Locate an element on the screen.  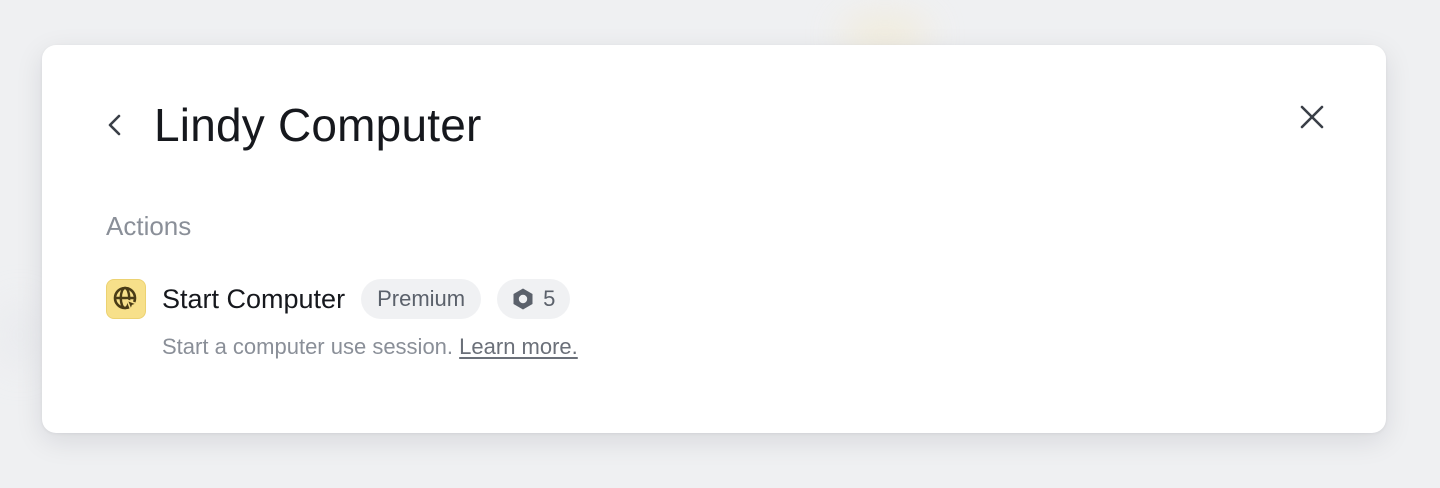
credits-count: 5 is located at coordinates (549, 298).